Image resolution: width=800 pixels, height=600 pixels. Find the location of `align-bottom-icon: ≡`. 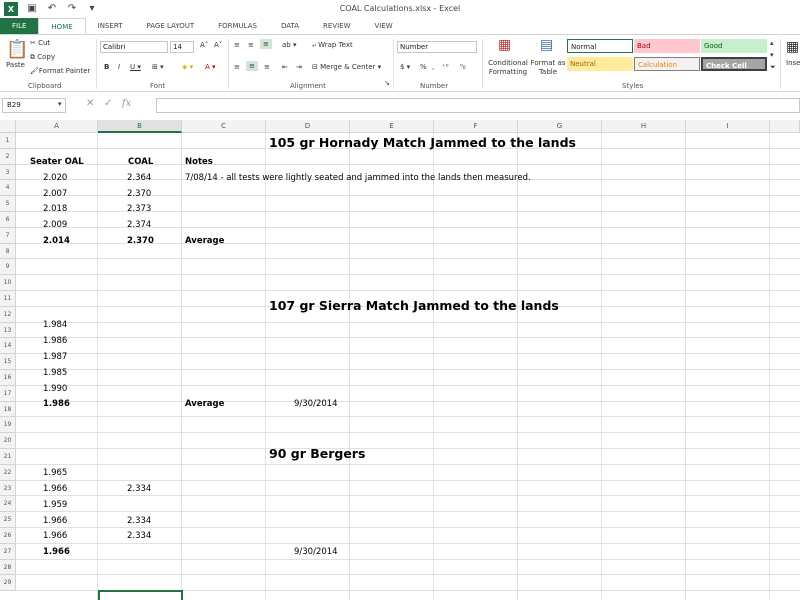

align-bottom-icon: ≡ is located at coordinates (266, 44).